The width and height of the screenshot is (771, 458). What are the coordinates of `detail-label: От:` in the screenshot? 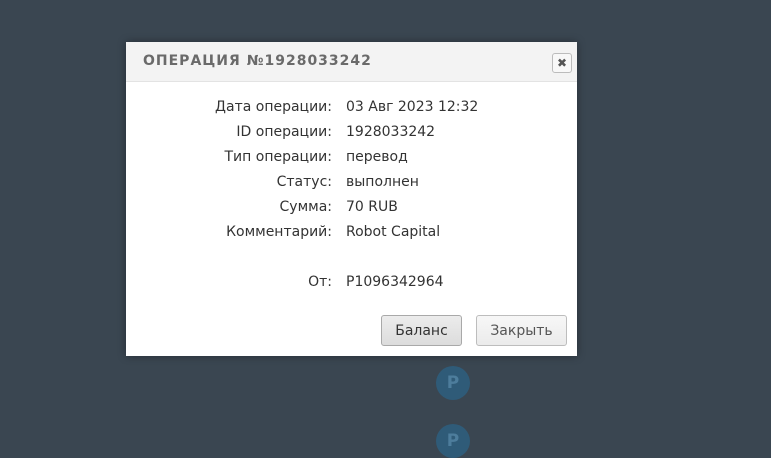 It's located at (320, 282).